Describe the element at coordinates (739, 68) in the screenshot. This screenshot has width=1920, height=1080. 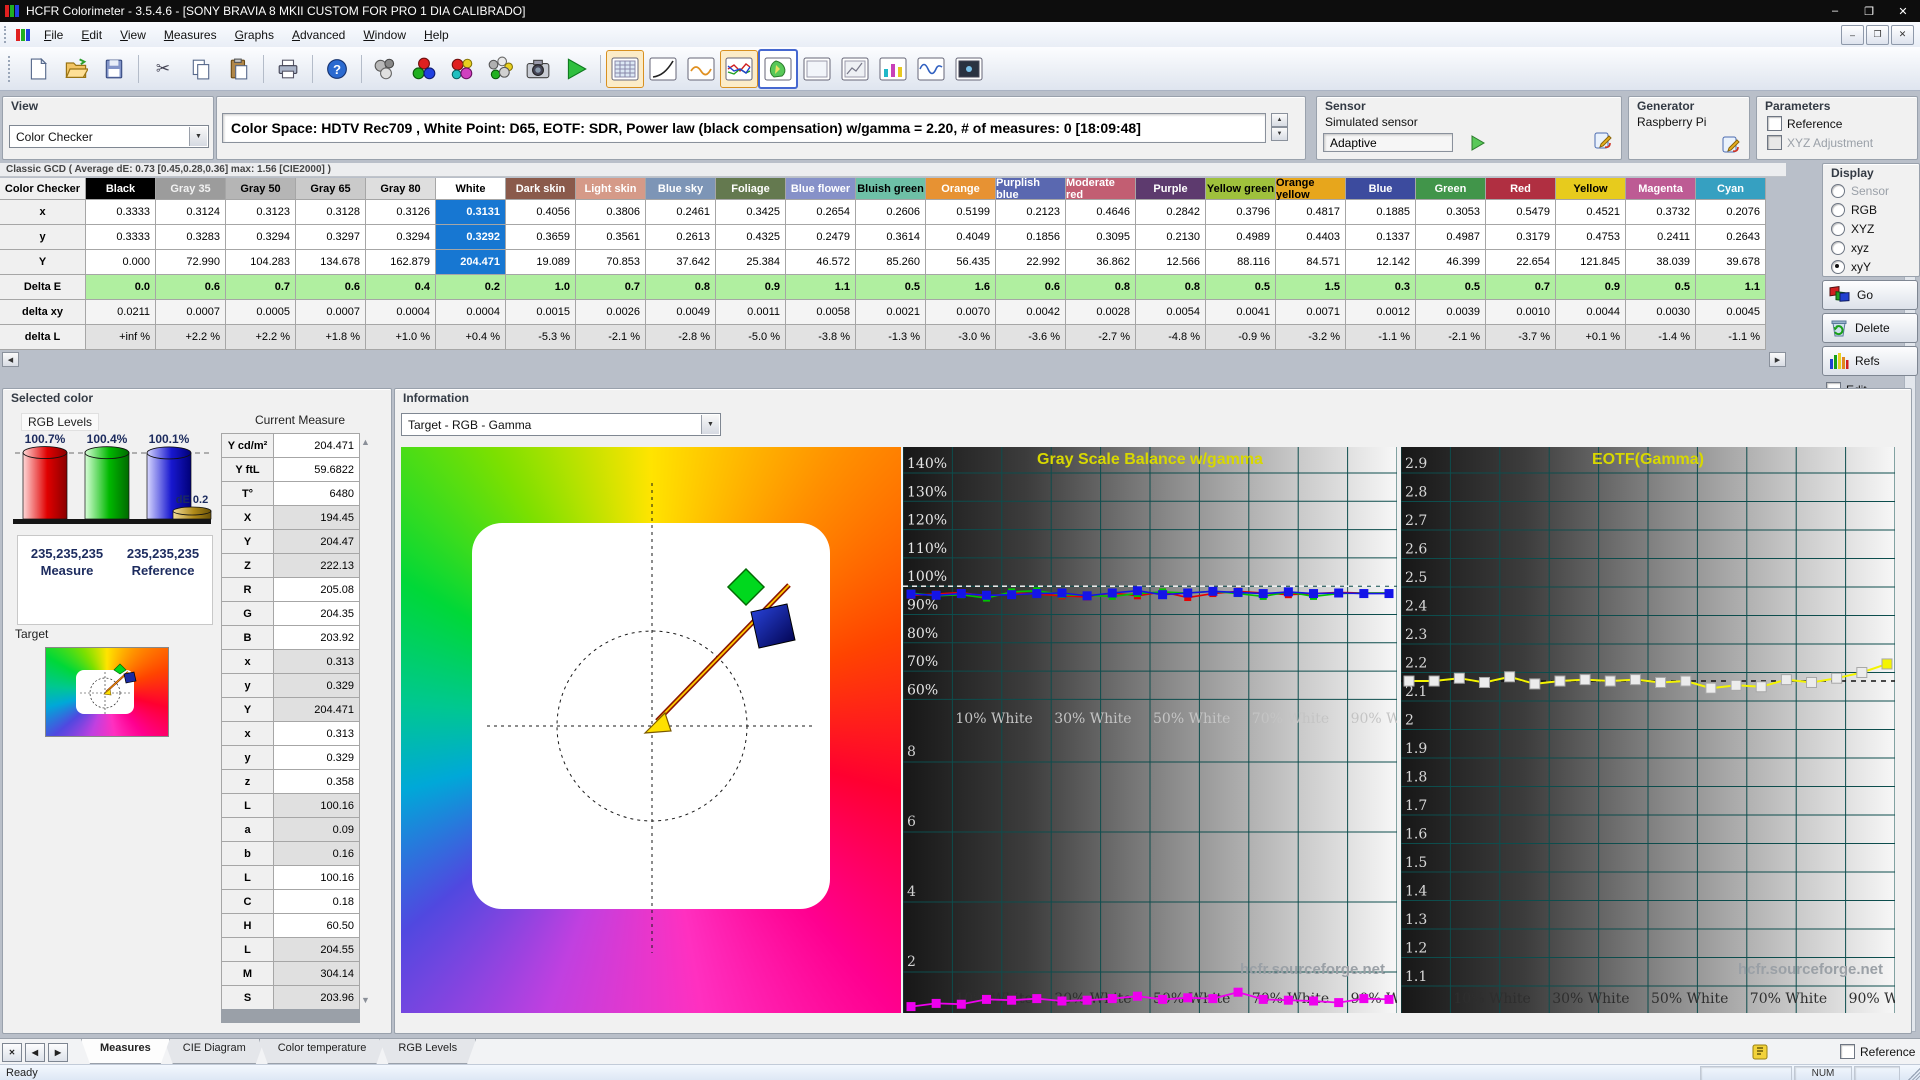
I see `view-rgb-levels-button` at that location.